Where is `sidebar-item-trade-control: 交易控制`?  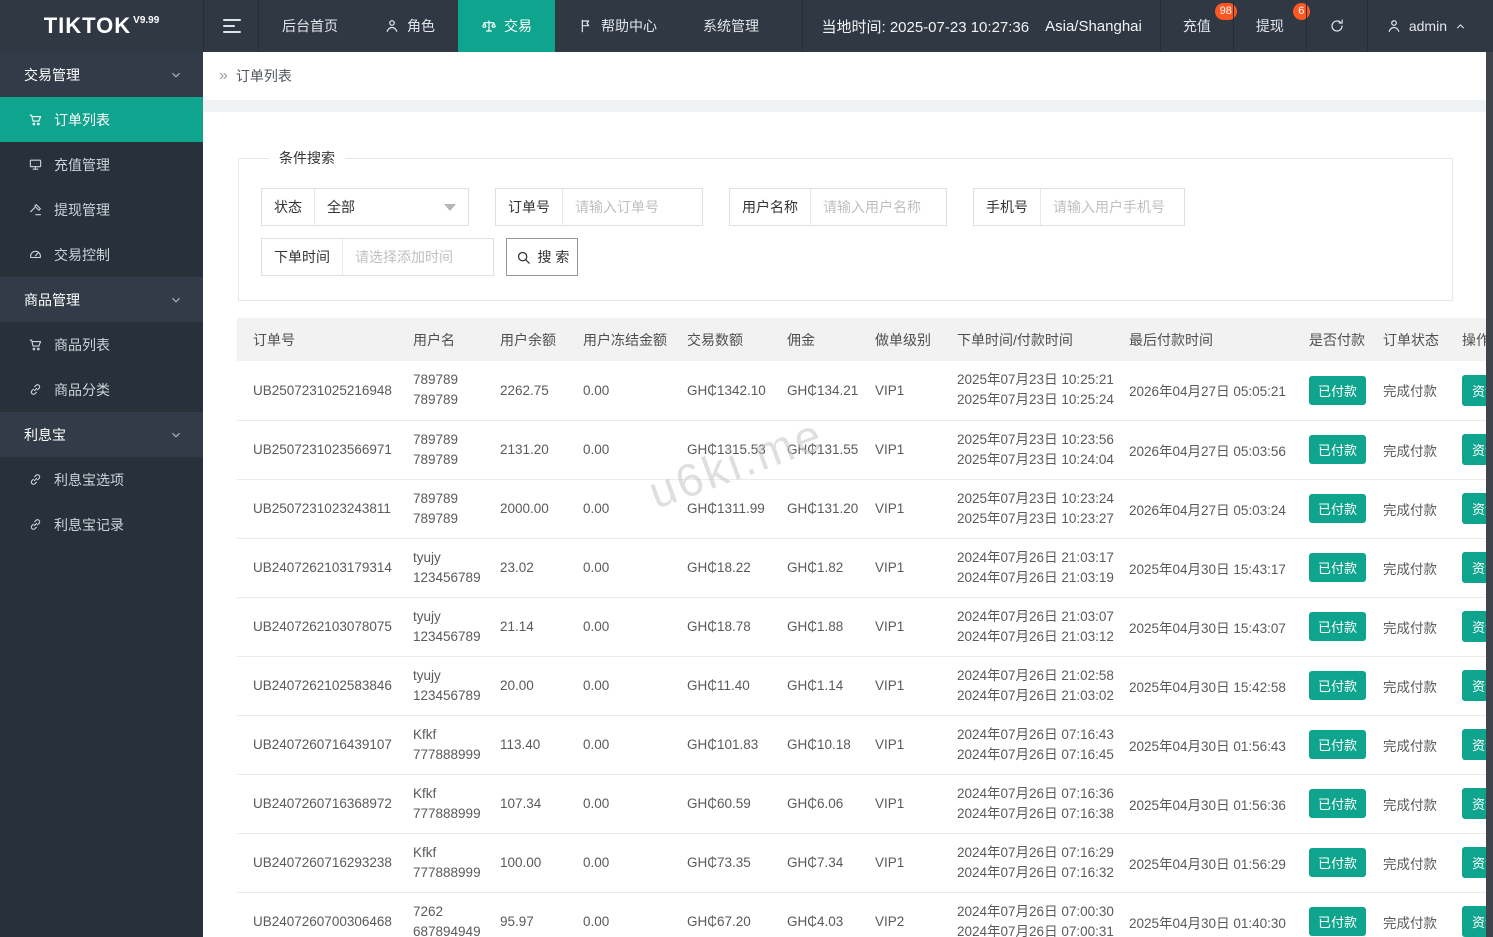 sidebar-item-trade-control: 交易控制 is located at coordinates (101, 254).